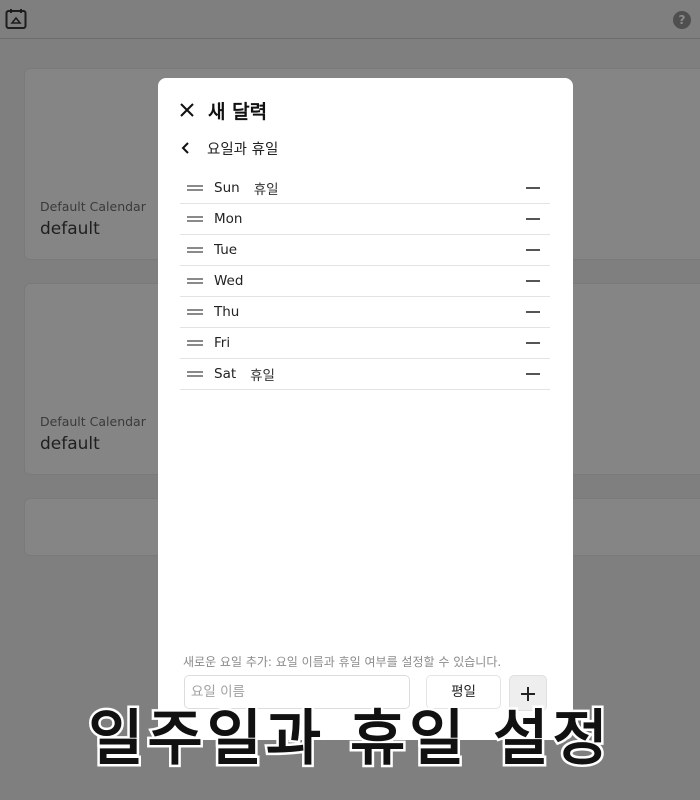 This screenshot has width=700, height=800. Describe the element at coordinates (365, 188) in the screenshot. I see `weekday-row: Sun 휴일` at that location.